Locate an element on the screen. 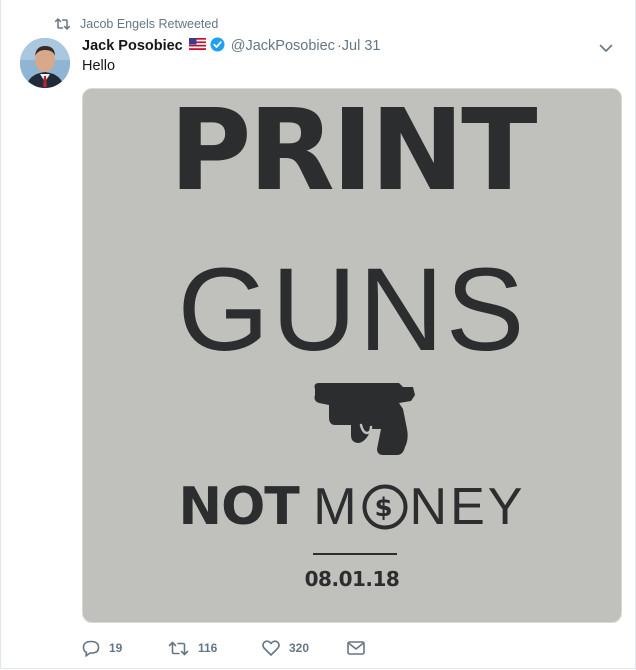  slogan-not: NOT is located at coordinates (239, 507).